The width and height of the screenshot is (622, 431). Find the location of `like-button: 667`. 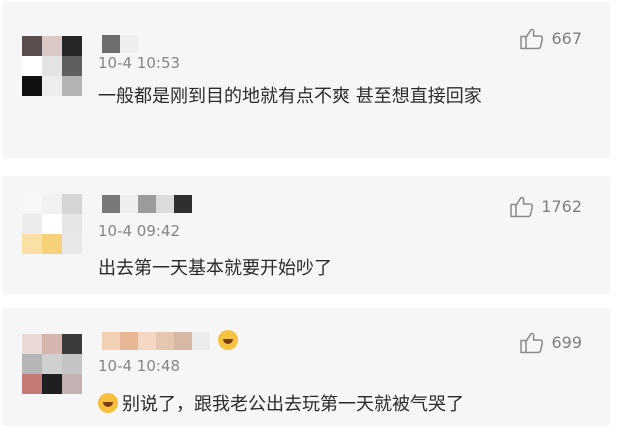

like-button: 667 is located at coordinates (550, 38).